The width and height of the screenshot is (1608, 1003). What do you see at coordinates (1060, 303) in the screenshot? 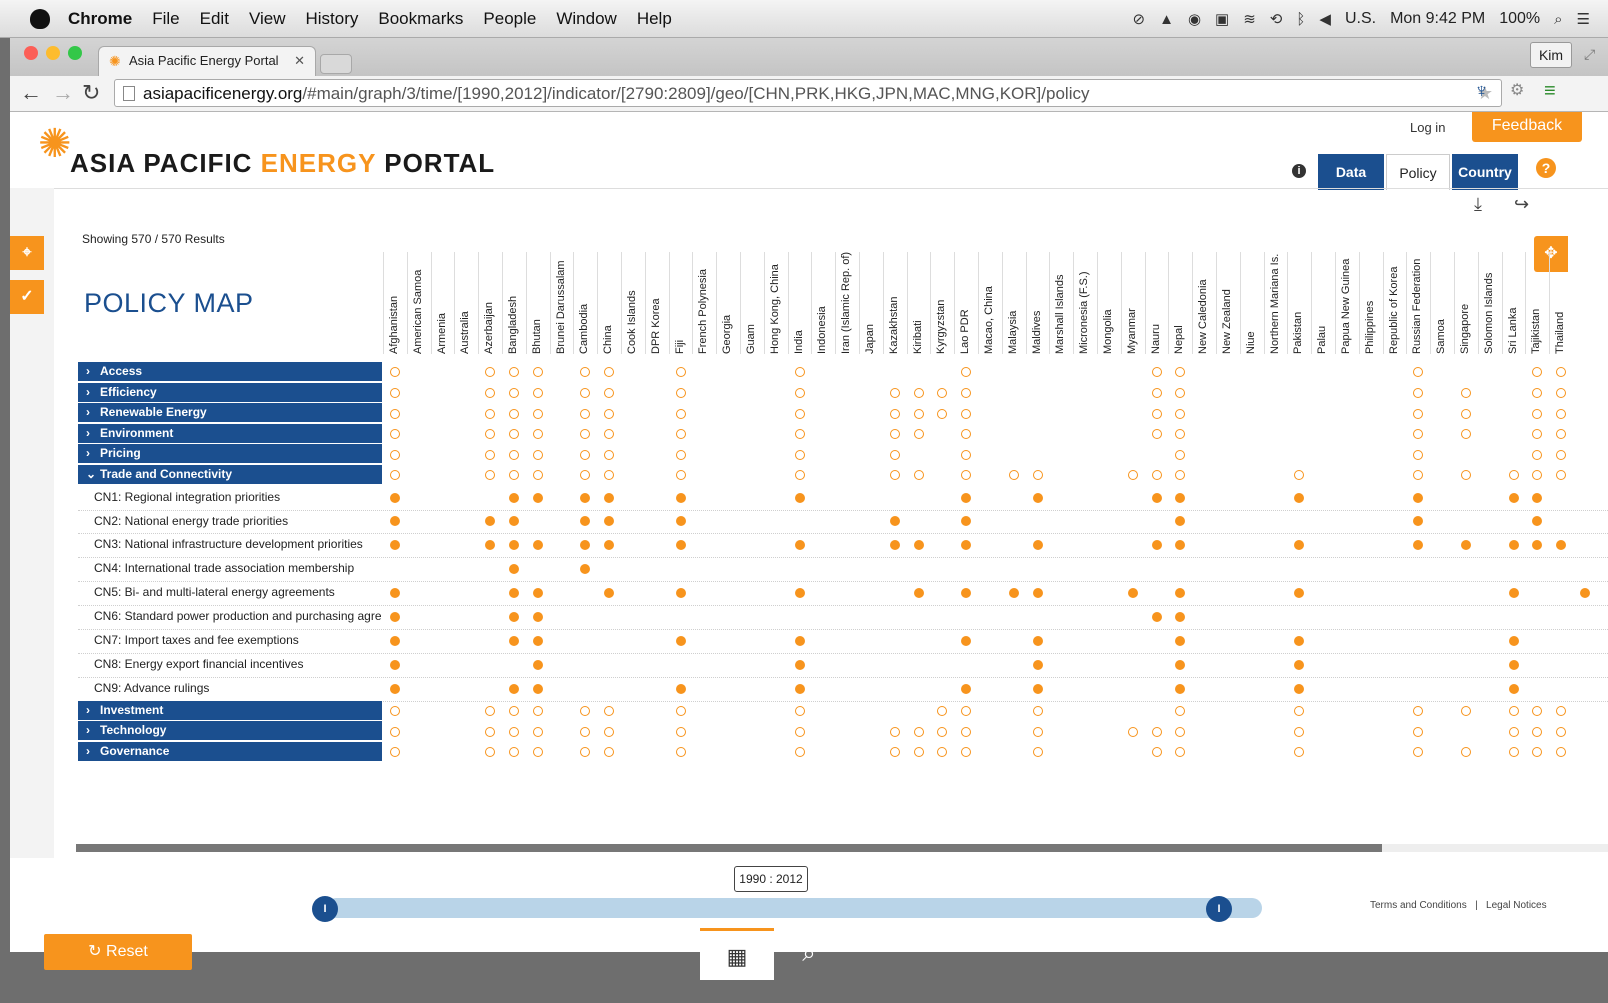
I see `country-column-header: Marshall Islands` at bounding box center [1060, 303].